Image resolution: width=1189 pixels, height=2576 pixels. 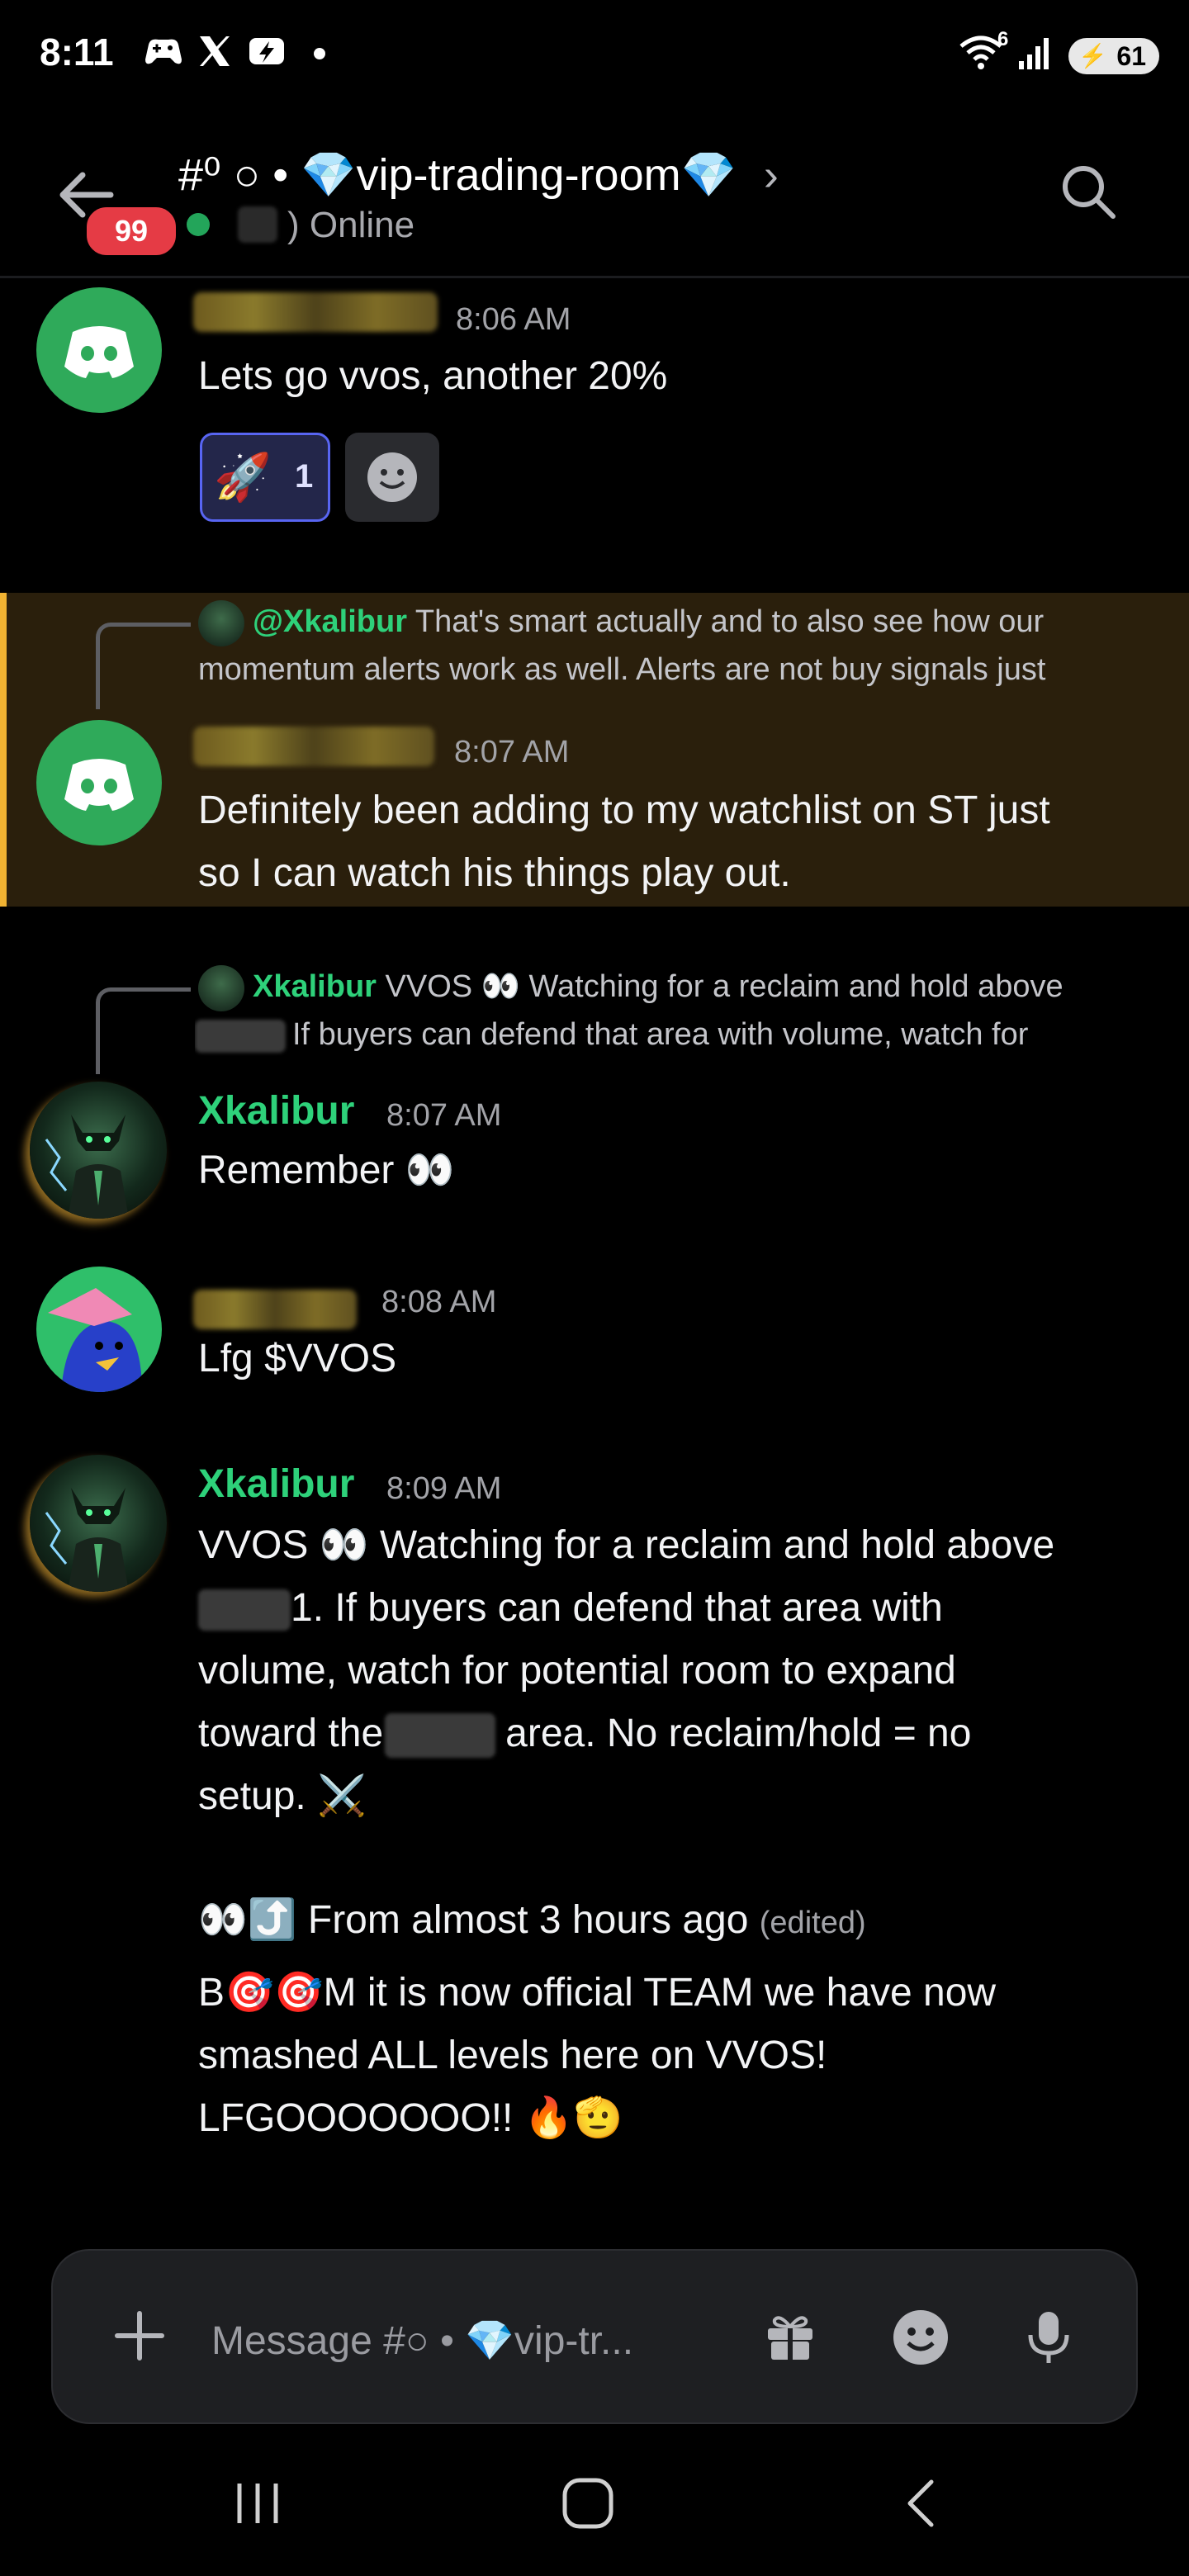 I want to click on message-text: toward the, so click(x=291, y=1733).